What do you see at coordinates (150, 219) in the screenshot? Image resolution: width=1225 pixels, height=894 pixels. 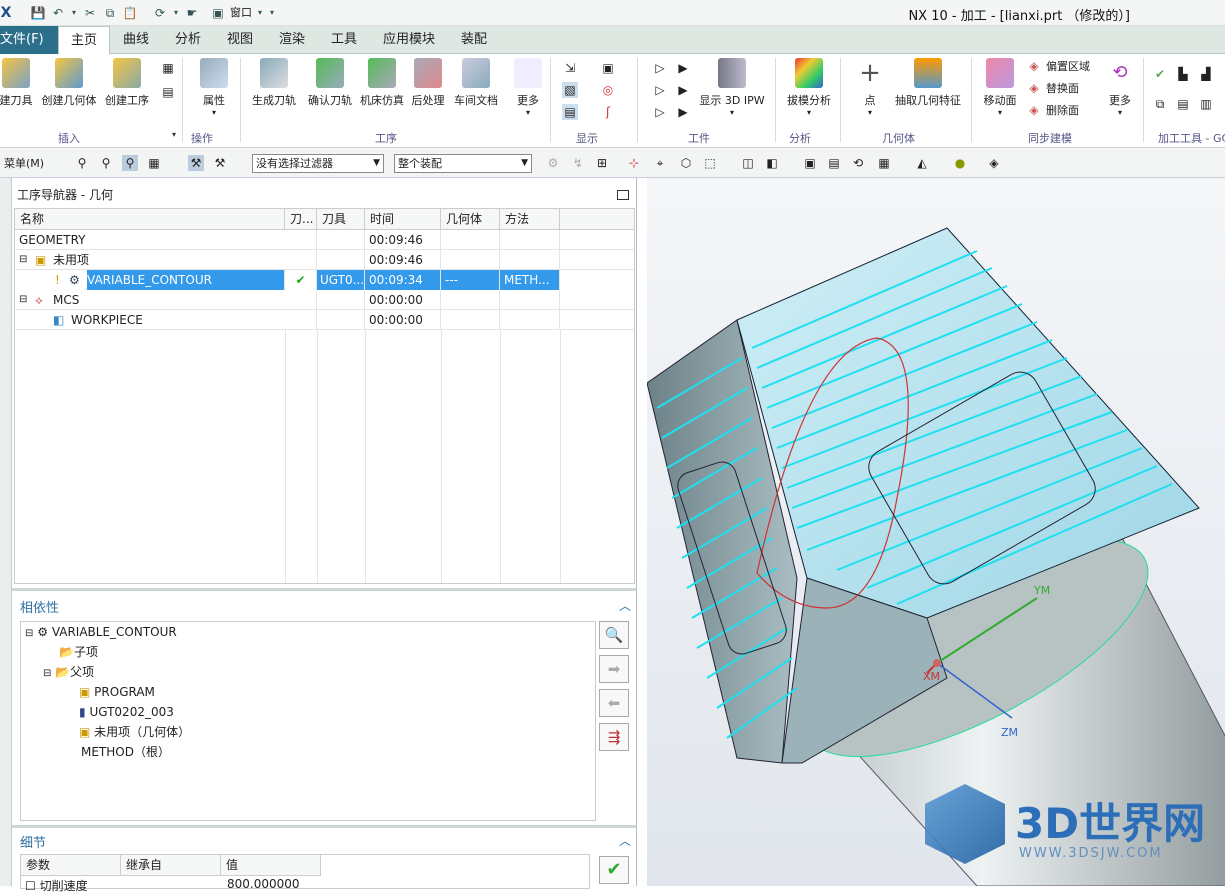 I see `column-header-name: 名称` at bounding box center [150, 219].